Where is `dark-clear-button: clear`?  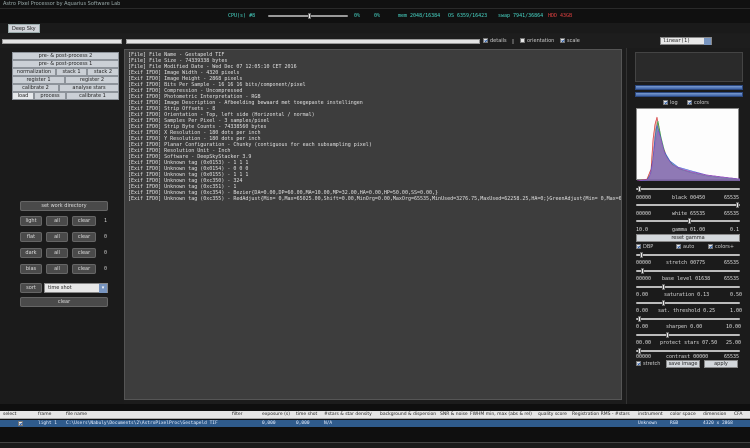 dark-clear-button: clear is located at coordinates (84, 253).